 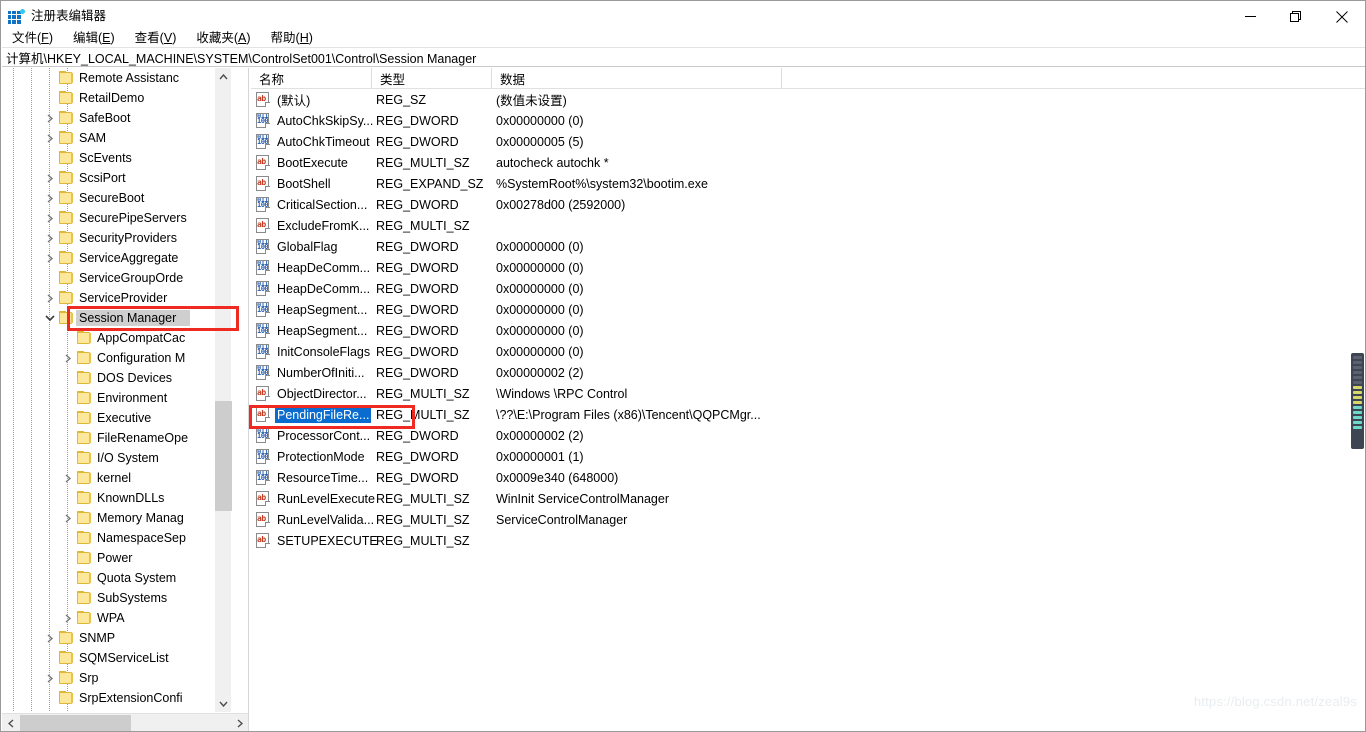 I want to click on value-row: ab (默认) REG_SZ (数值未设置), so click(x=808, y=99).